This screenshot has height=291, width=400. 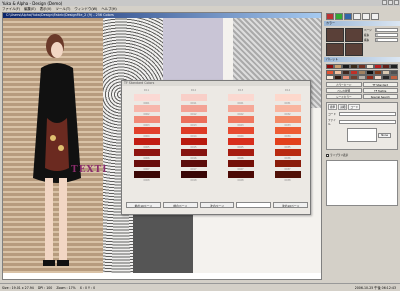 I want to click on select-icon, so click(x=366, y=16).